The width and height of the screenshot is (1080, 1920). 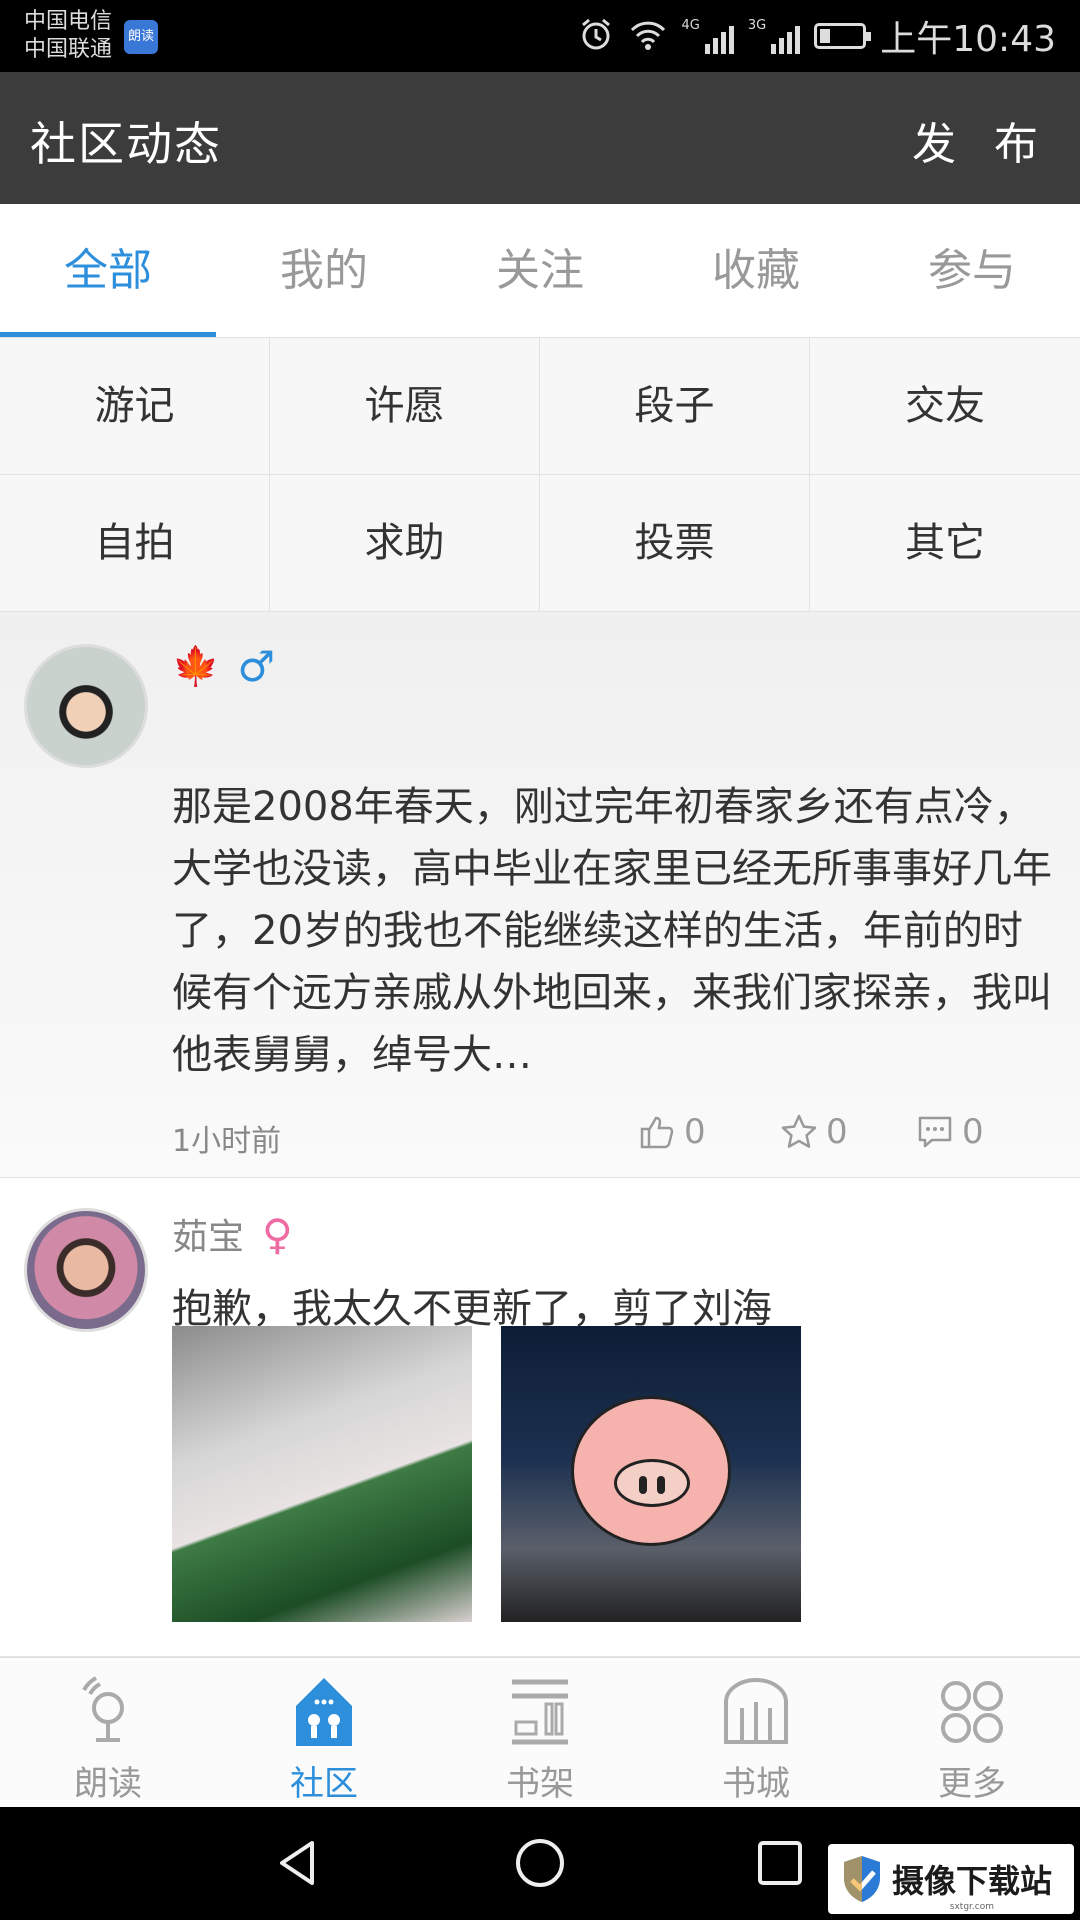 I want to click on comment-button: 0, so click(x=950, y=1132).